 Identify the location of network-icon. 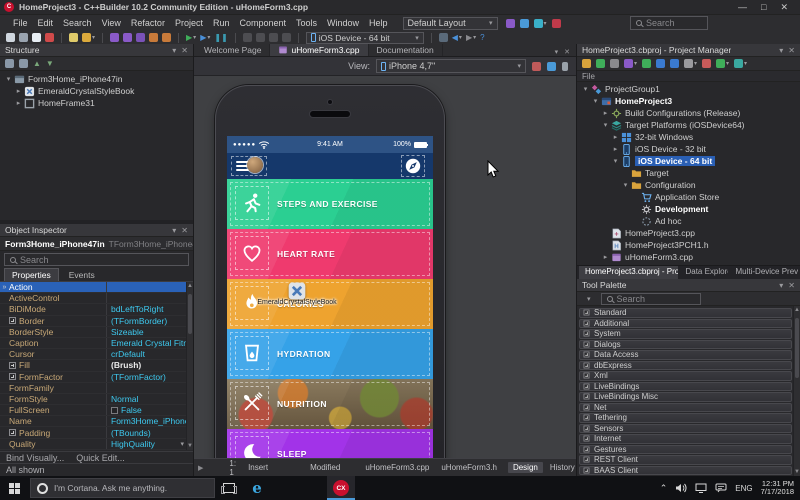
(701, 488).